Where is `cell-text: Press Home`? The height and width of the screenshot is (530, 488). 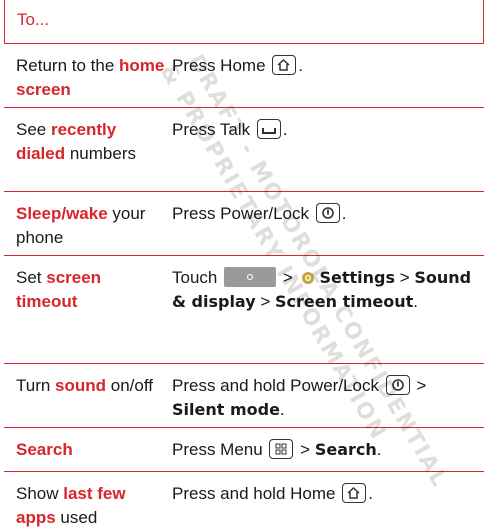 cell-text: Press Home is located at coordinates (221, 65).